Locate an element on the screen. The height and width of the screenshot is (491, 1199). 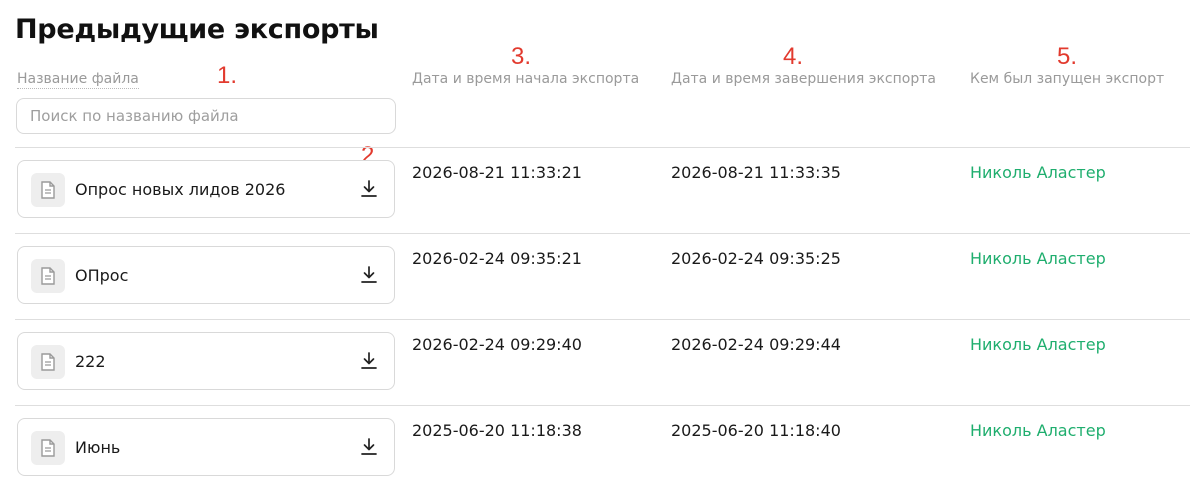
page-title: Предыдущие экспорты is located at coordinates (197, 29).